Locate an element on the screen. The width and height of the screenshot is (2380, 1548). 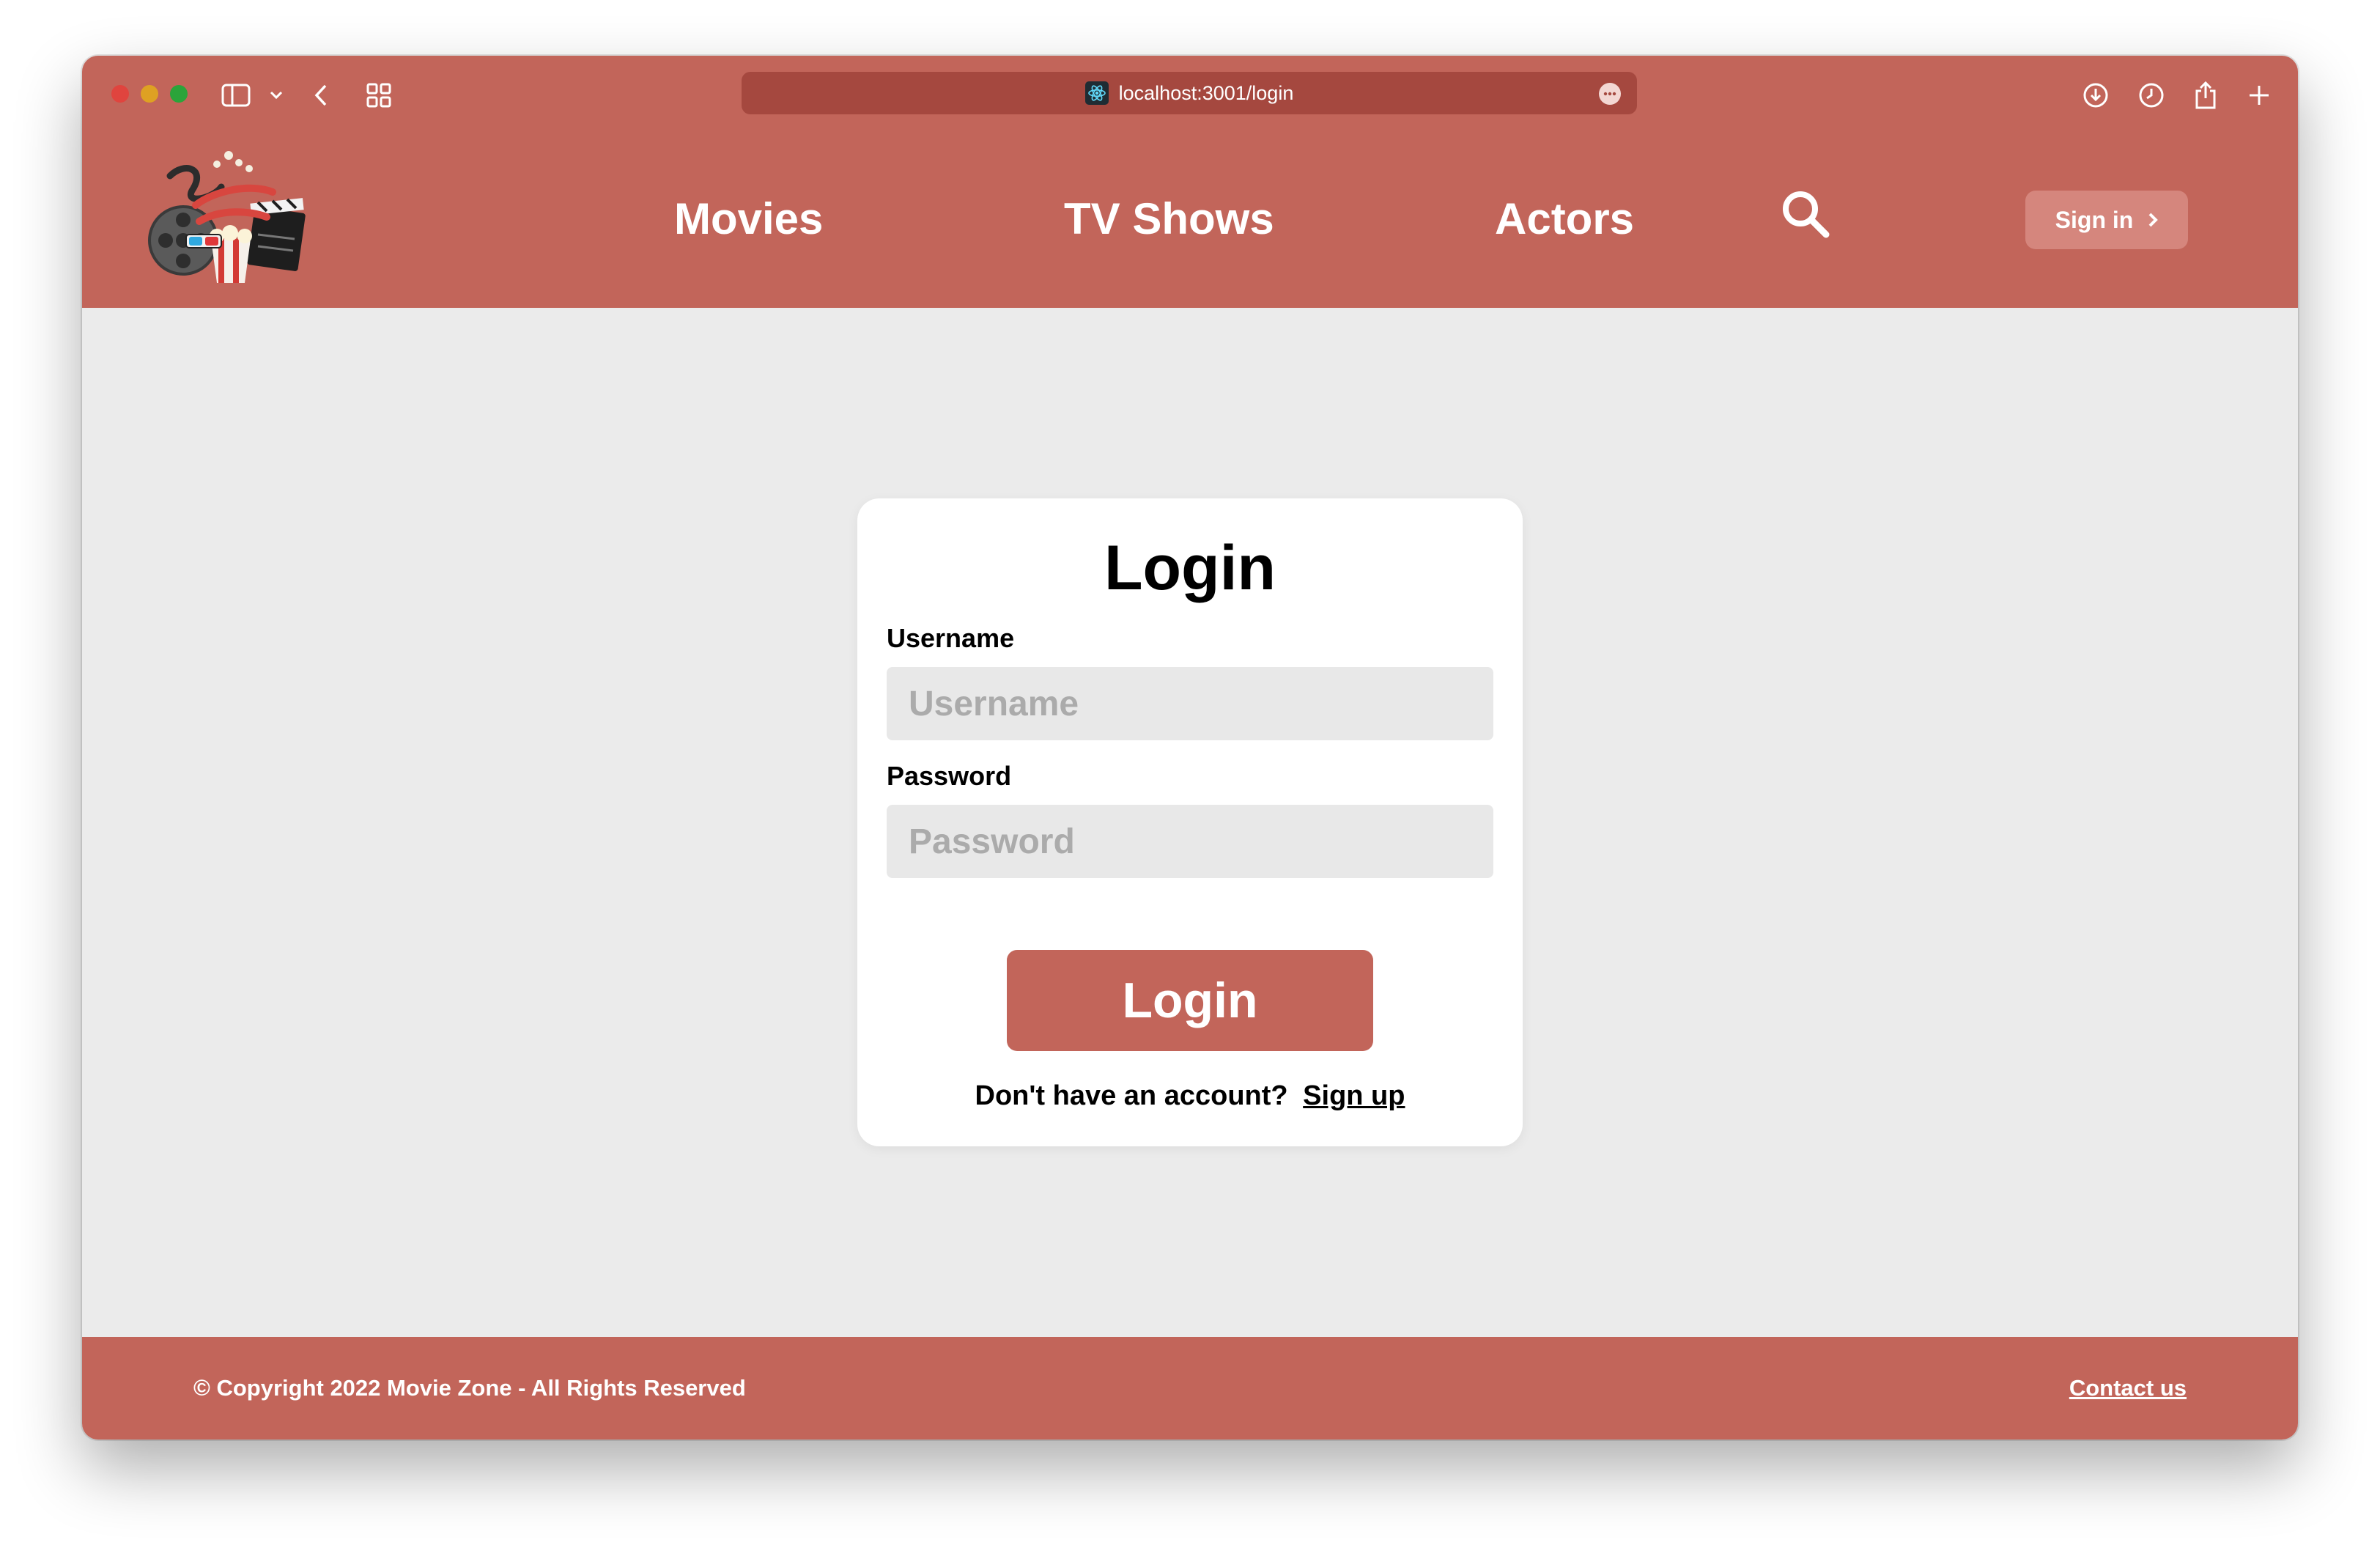
nav-link-movies: Movies is located at coordinates (748, 219).